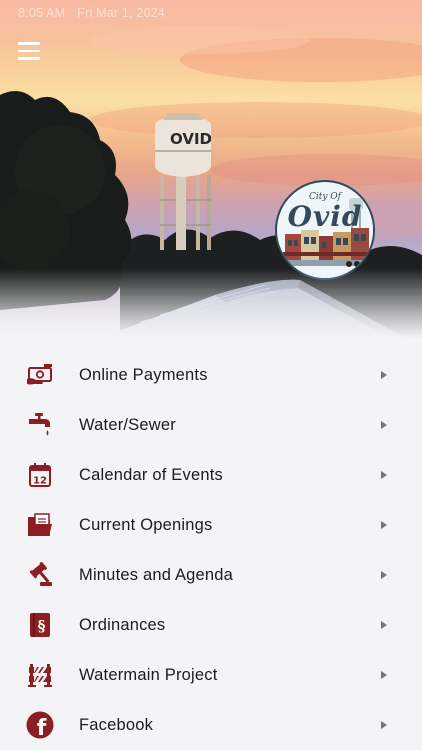 Image resolution: width=422 pixels, height=750 pixels. I want to click on menu-item-label: Current Openings, so click(146, 524).